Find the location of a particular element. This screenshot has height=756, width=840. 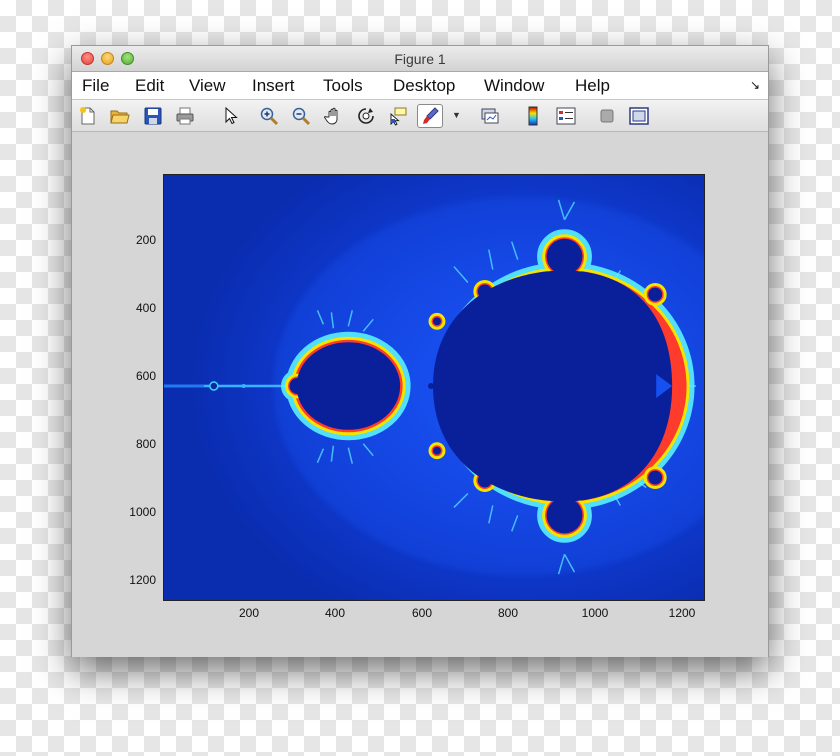

menu-desktop: Desktop is located at coordinates (424, 86).